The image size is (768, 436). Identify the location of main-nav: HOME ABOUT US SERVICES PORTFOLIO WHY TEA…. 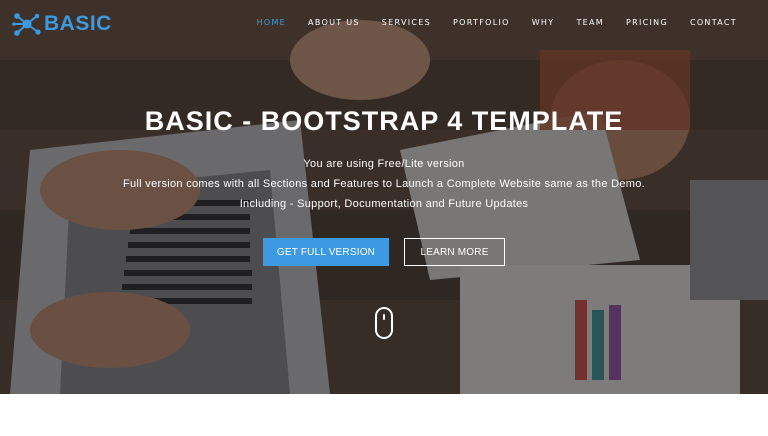
(497, 22).